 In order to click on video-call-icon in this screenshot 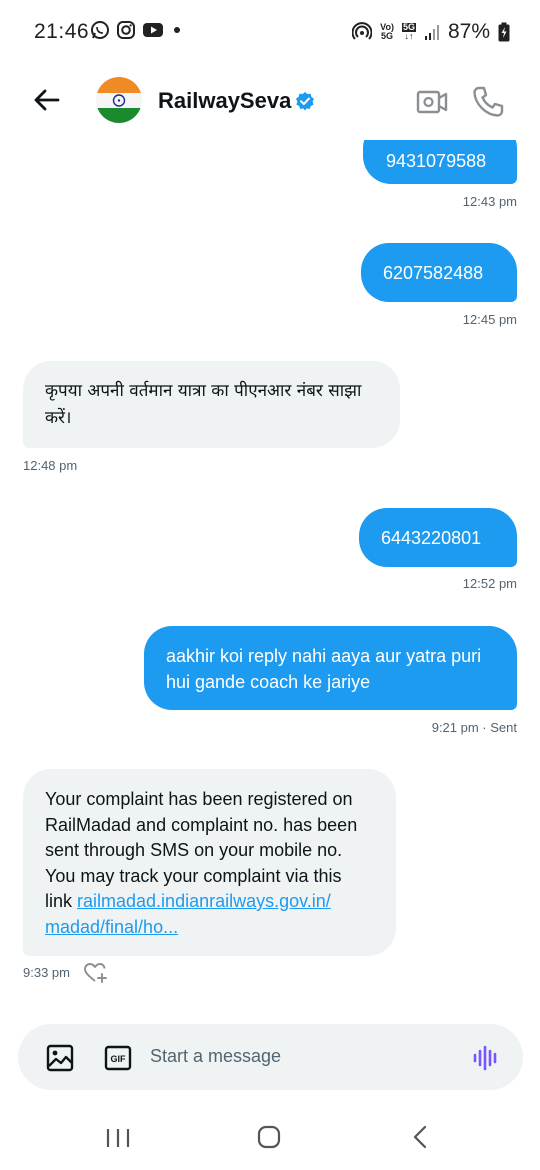, I will do `click(432, 102)`.